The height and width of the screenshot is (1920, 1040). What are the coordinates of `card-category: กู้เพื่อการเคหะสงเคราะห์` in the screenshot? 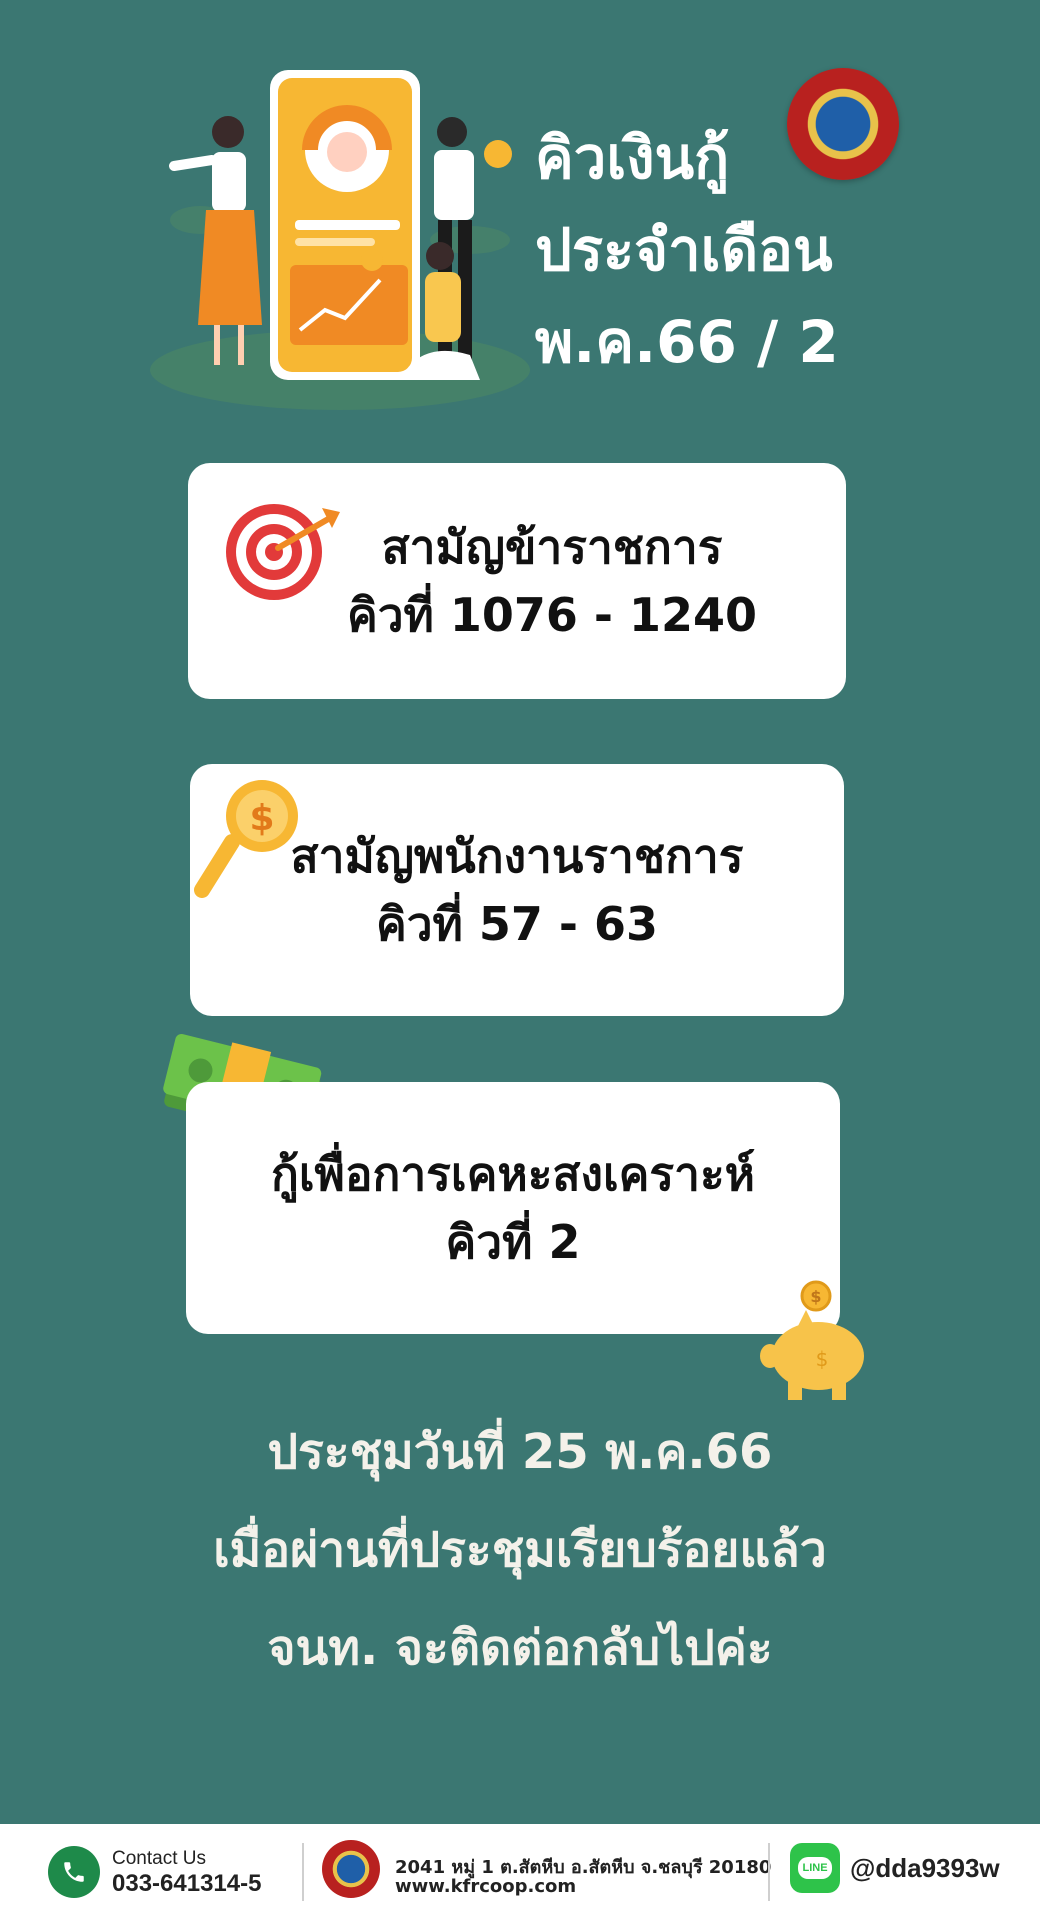 It's located at (513, 1174).